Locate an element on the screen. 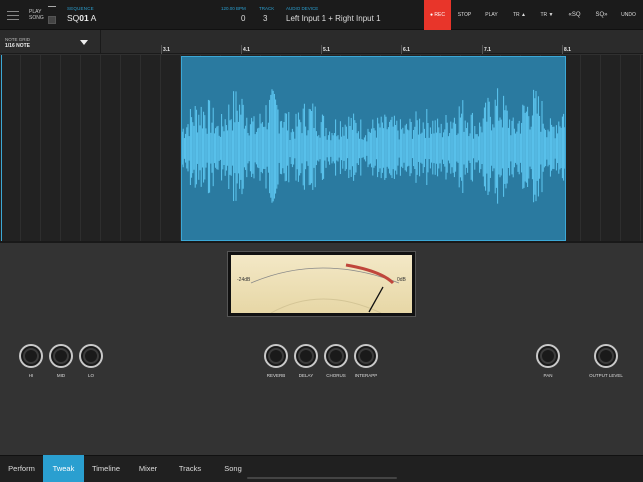  output-level-knob is located at coordinates (606, 356).